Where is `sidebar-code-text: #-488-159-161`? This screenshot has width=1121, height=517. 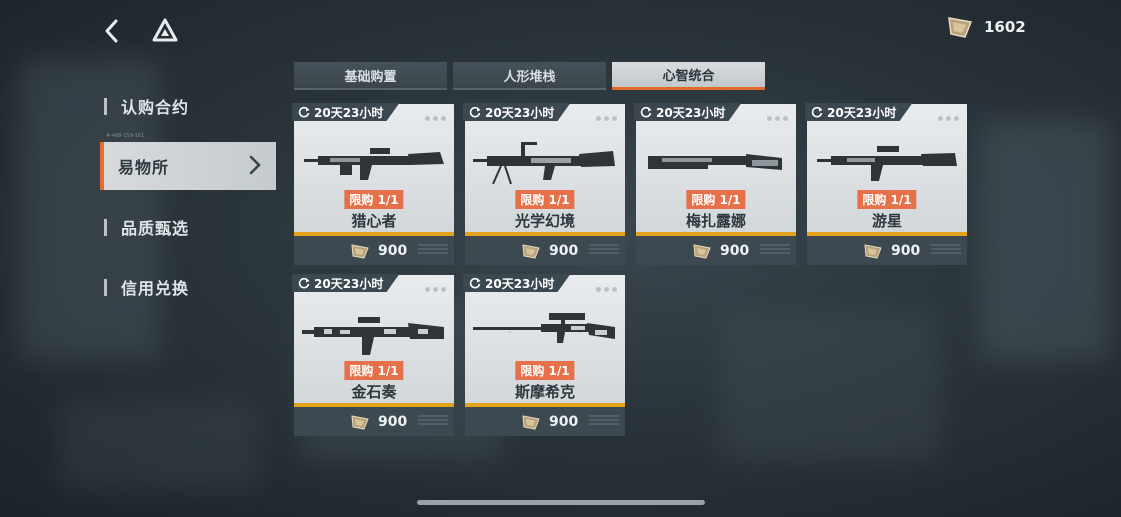 sidebar-code-text: #-488-159-161 is located at coordinates (125, 136).